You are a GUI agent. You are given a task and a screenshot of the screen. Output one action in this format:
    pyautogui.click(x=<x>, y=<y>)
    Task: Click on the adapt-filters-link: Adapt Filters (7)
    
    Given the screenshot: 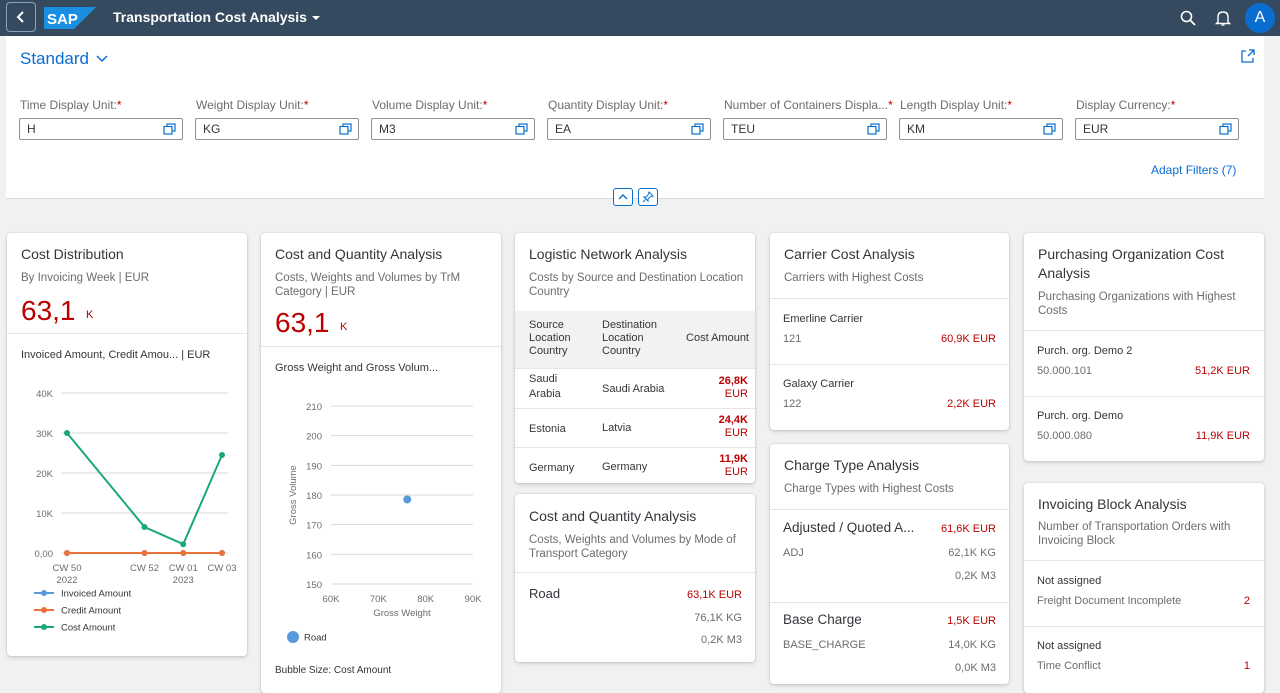 What is the action you would take?
    pyautogui.click(x=1193, y=170)
    